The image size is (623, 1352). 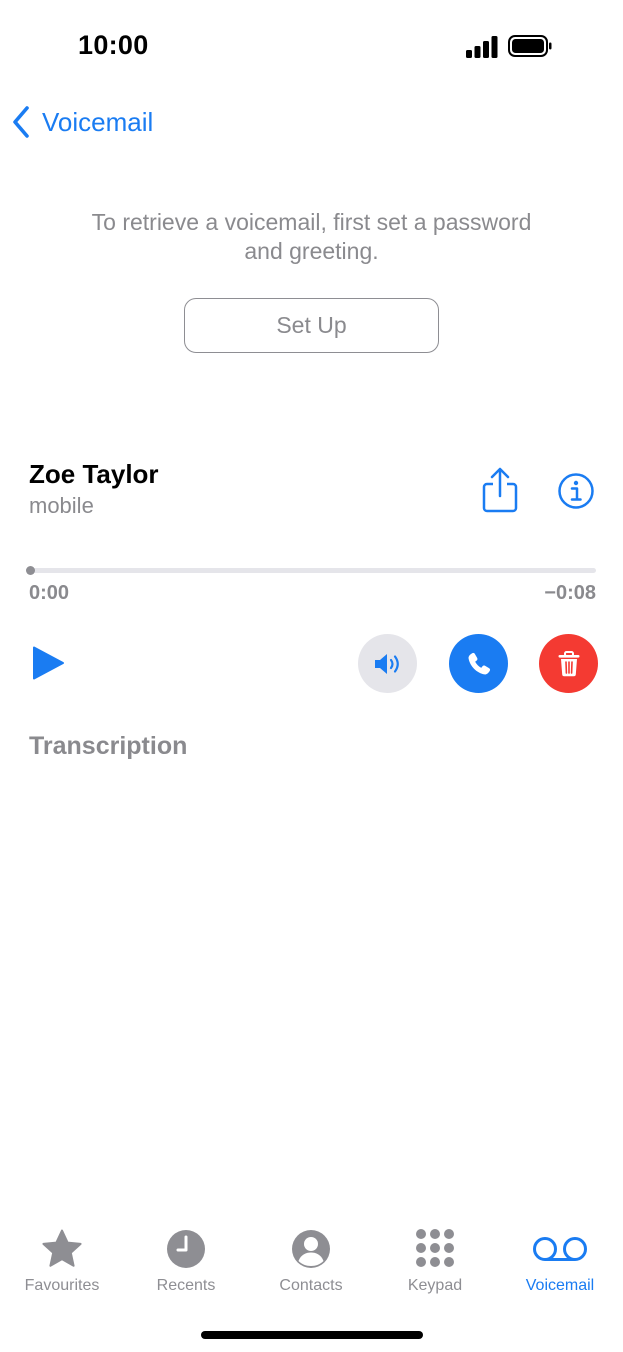 I want to click on phone-icon, so click(x=479, y=663).